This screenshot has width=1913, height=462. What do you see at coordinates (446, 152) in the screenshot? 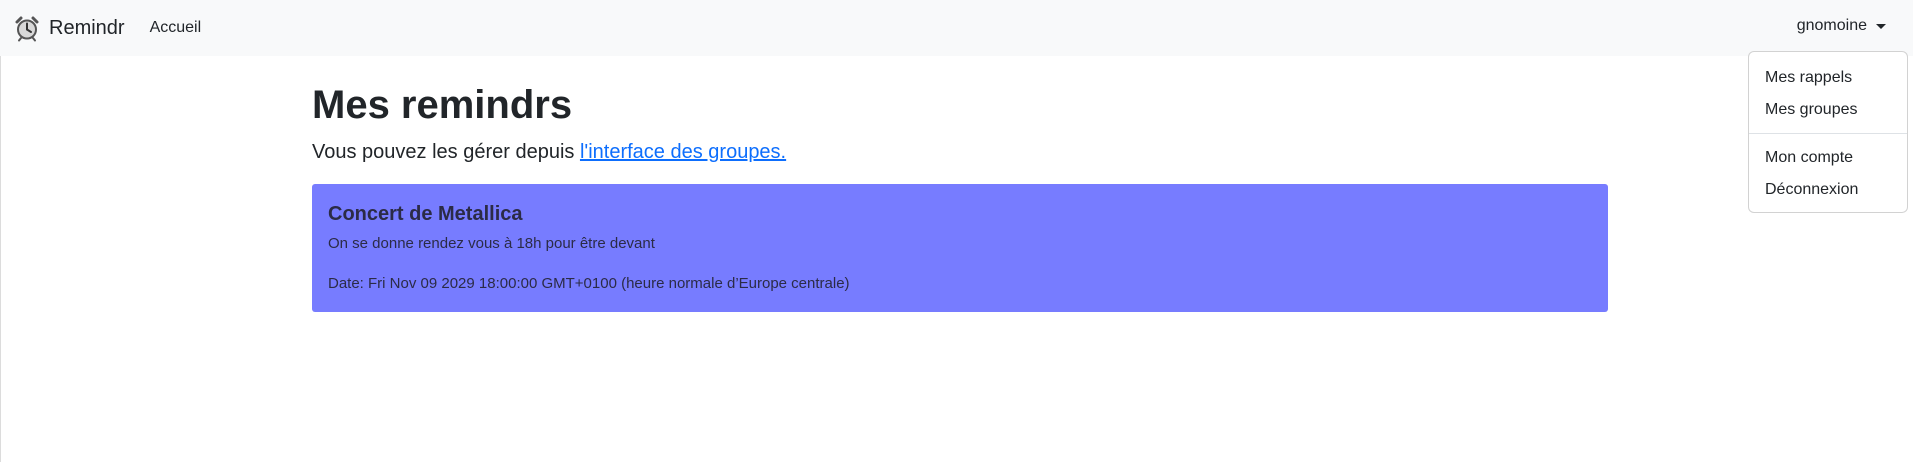
I see `subtitle-text: Vous pouvez les gérer depuis` at bounding box center [446, 152].